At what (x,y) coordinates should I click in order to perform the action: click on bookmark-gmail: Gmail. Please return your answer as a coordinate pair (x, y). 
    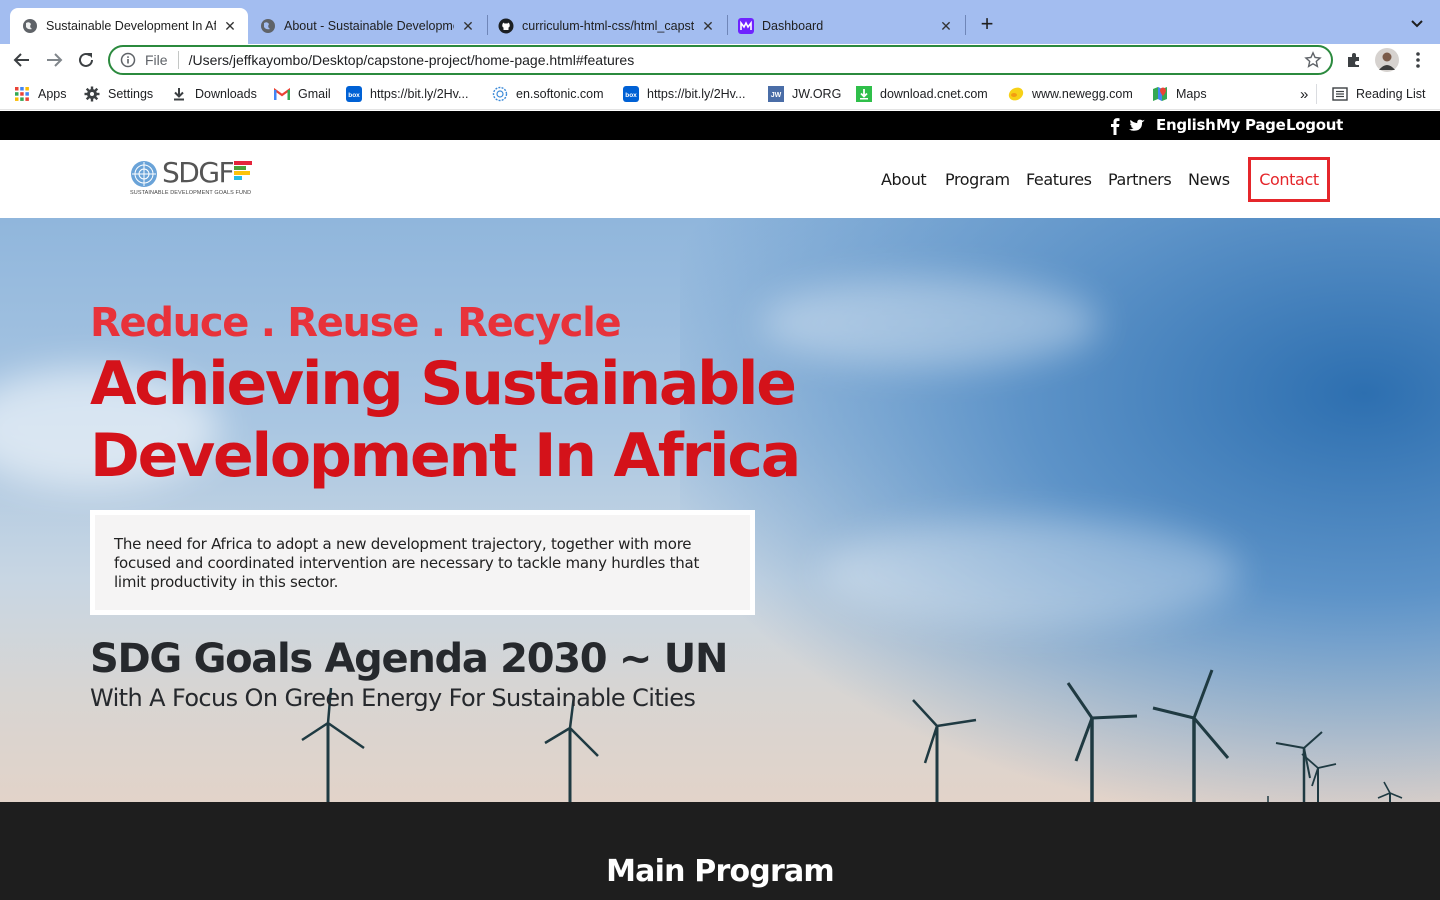
    Looking at the image, I should click on (302, 94).